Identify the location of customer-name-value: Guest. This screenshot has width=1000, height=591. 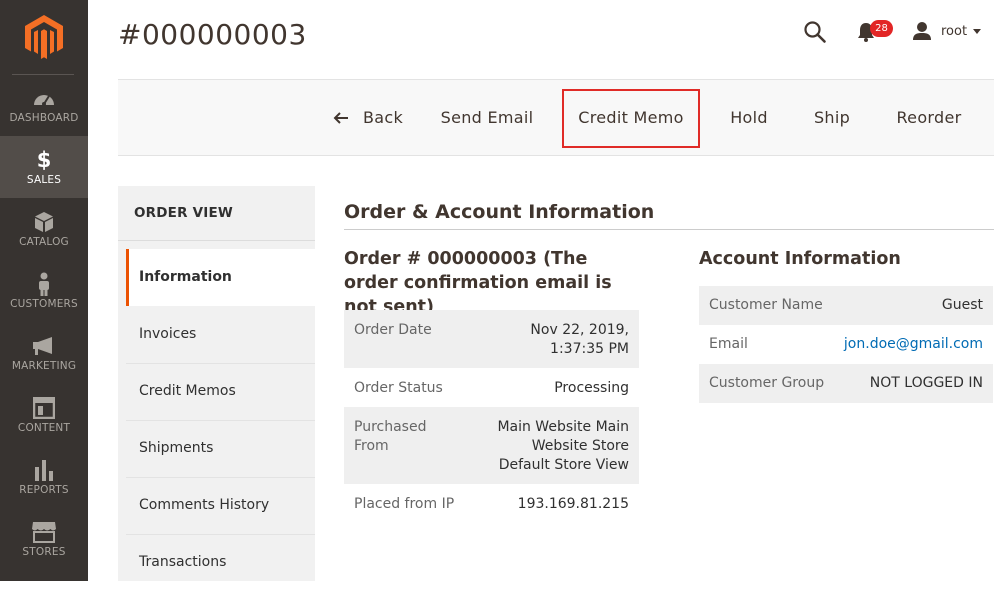
(962, 305).